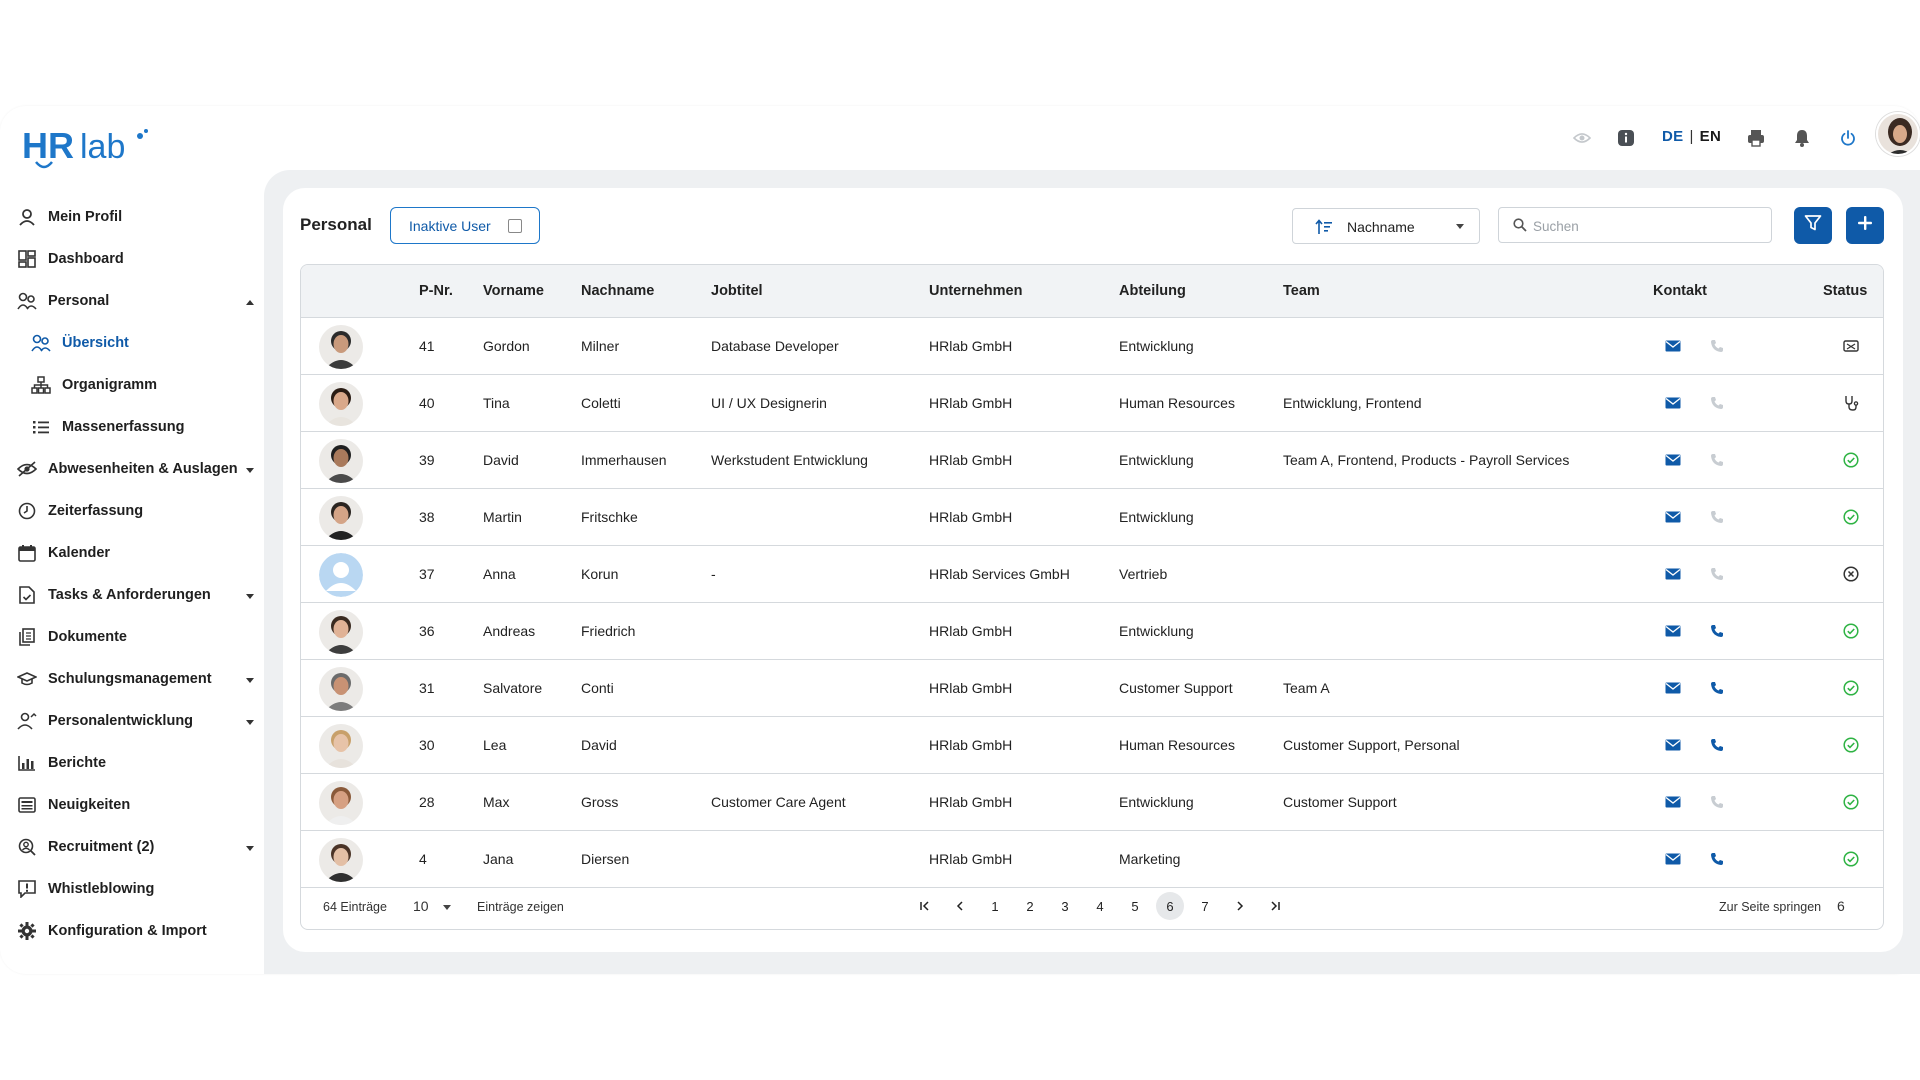  I want to click on power-icon, so click(1848, 138).